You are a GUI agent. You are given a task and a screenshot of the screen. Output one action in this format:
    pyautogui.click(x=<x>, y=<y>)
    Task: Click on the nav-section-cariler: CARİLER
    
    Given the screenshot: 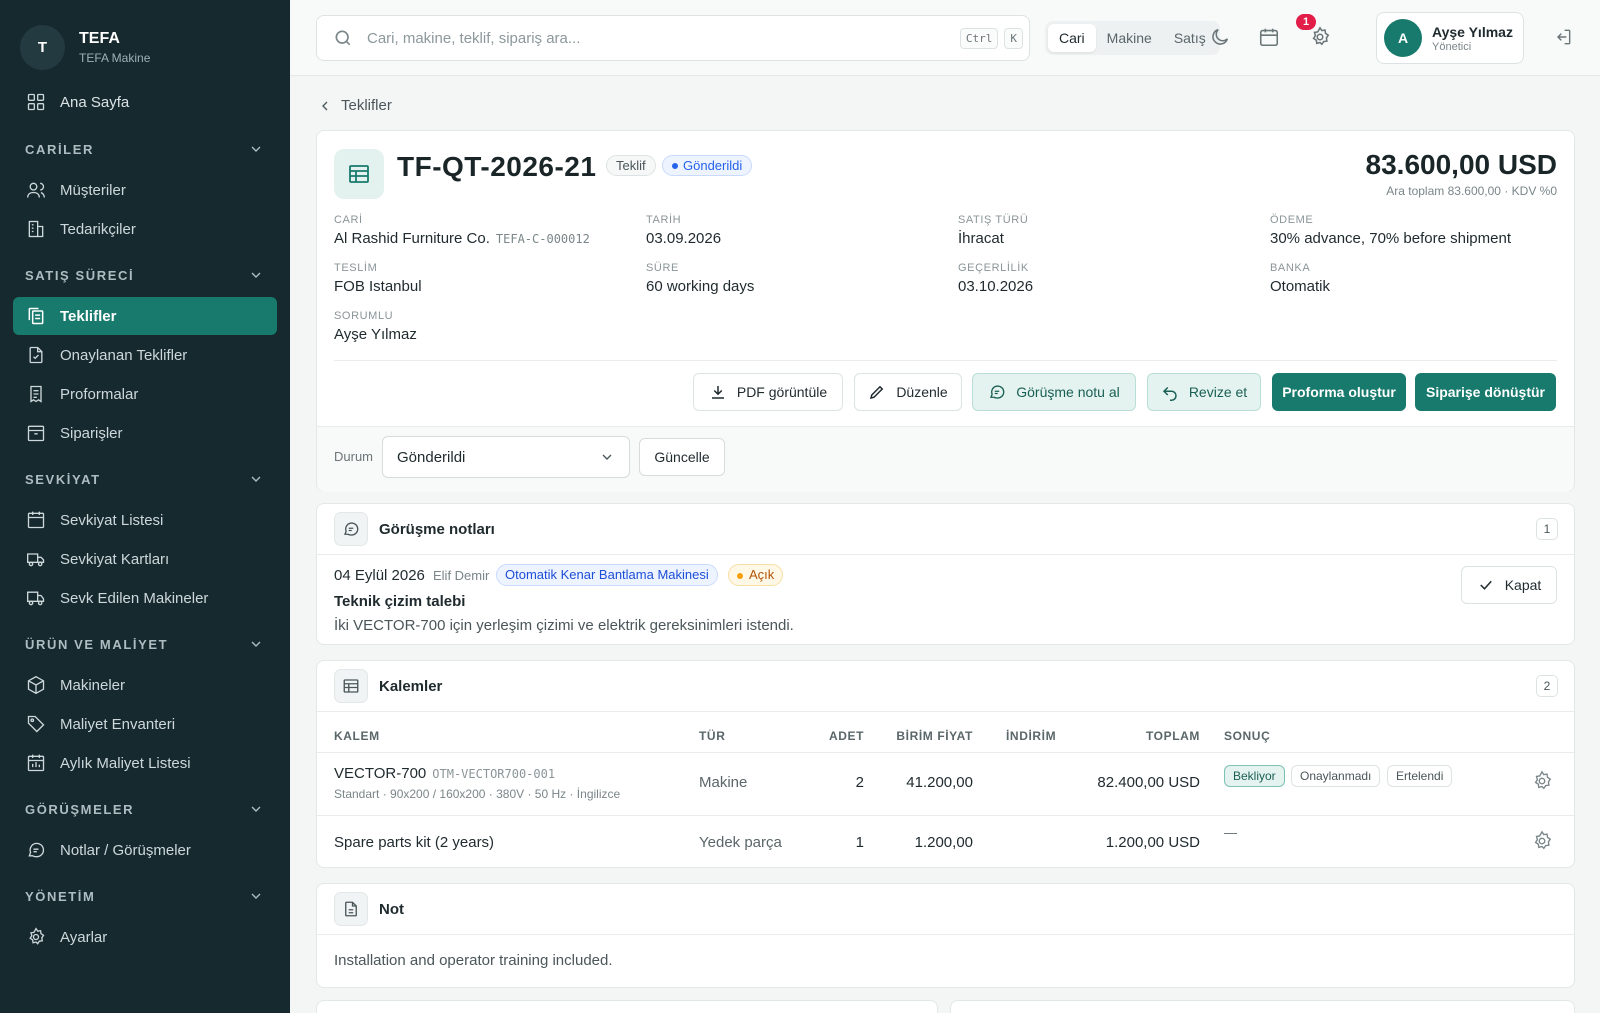 What is the action you would take?
    pyautogui.click(x=145, y=149)
    